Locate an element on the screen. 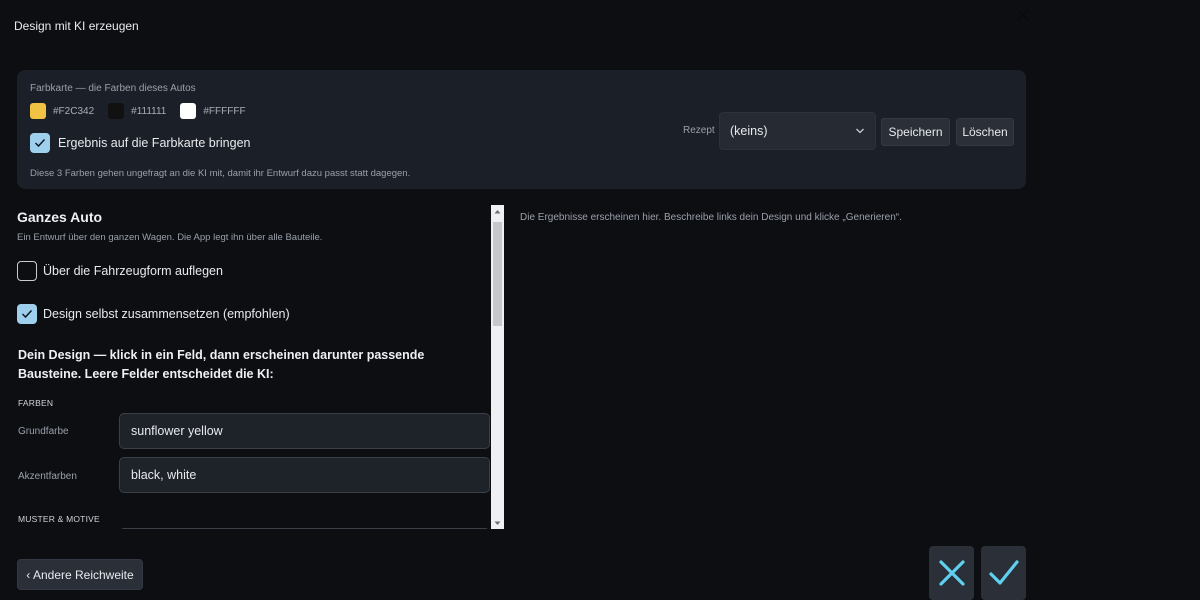  overlay-vehicle-shape-option: Über die Fahrzeugform auflegen is located at coordinates (120, 271).